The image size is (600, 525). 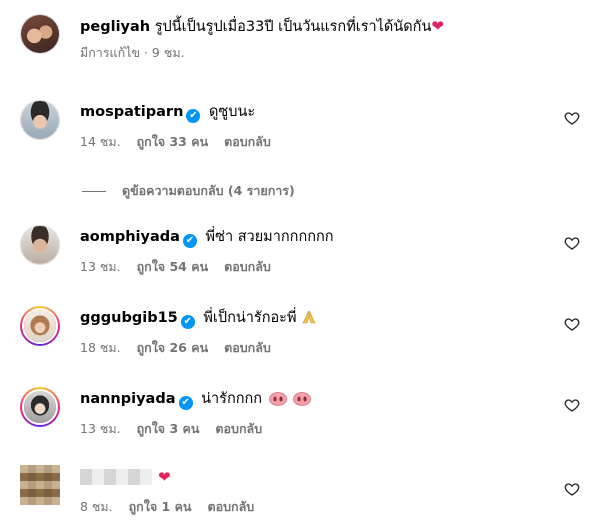 I want to click on comment-username: aomphiyada, so click(x=130, y=237).